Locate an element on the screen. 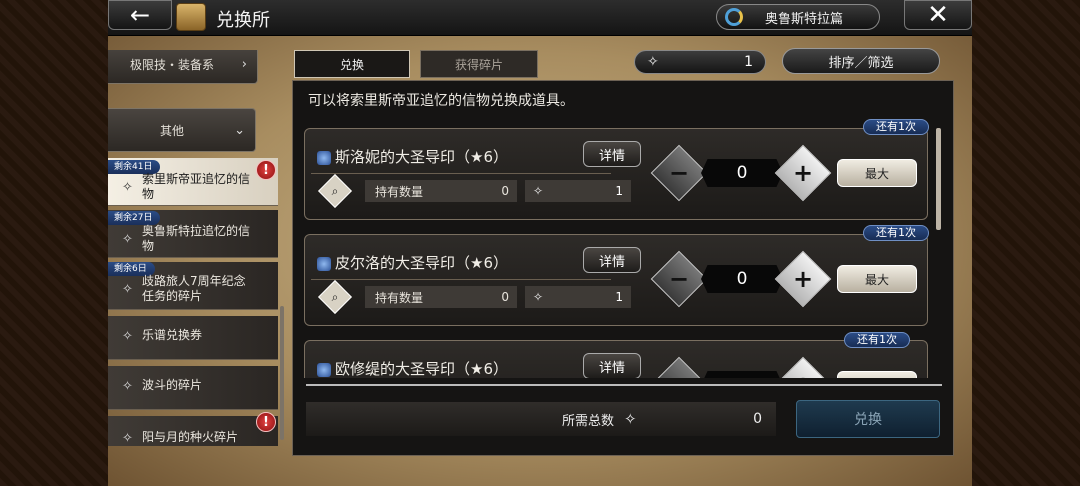 The height and width of the screenshot is (486, 1080). exchange-button-label: 兑换 is located at coordinates (868, 420).